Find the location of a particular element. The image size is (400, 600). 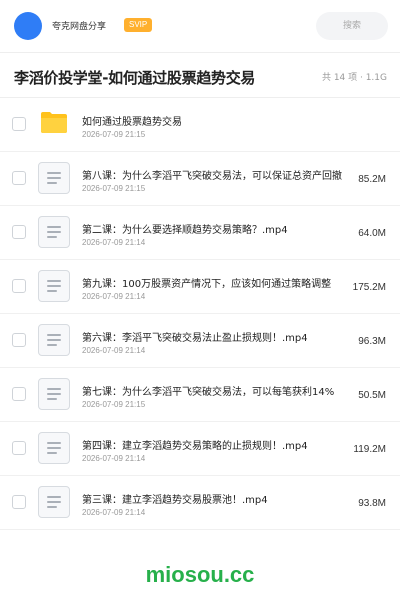

share-header: 夸克网盘分享 SVIP 搜索 is located at coordinates (200, 26).